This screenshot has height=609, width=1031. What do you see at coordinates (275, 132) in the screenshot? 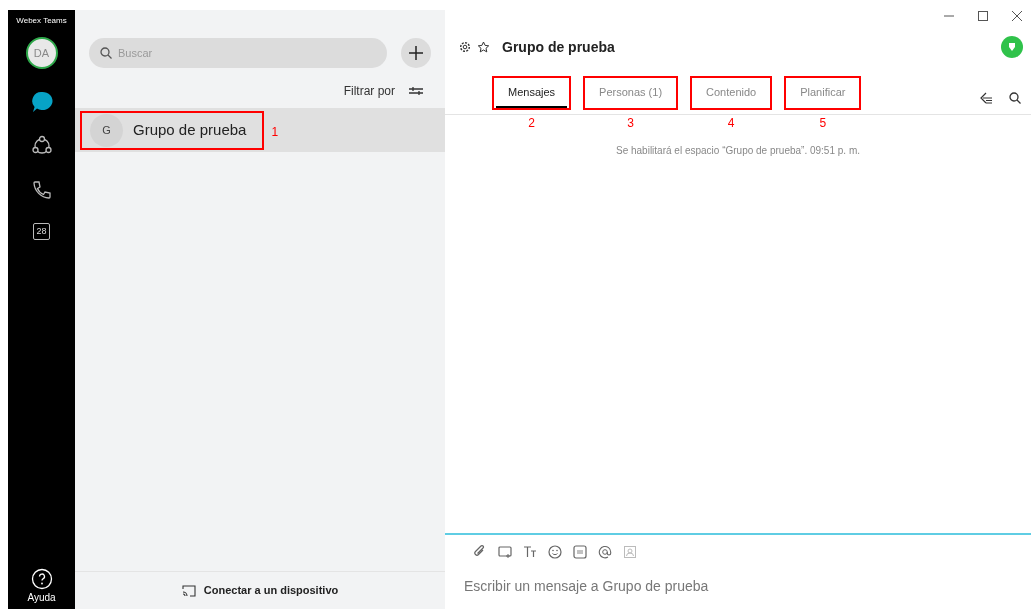
I see `annotation-number: 1` at bounding box center [275, 132].